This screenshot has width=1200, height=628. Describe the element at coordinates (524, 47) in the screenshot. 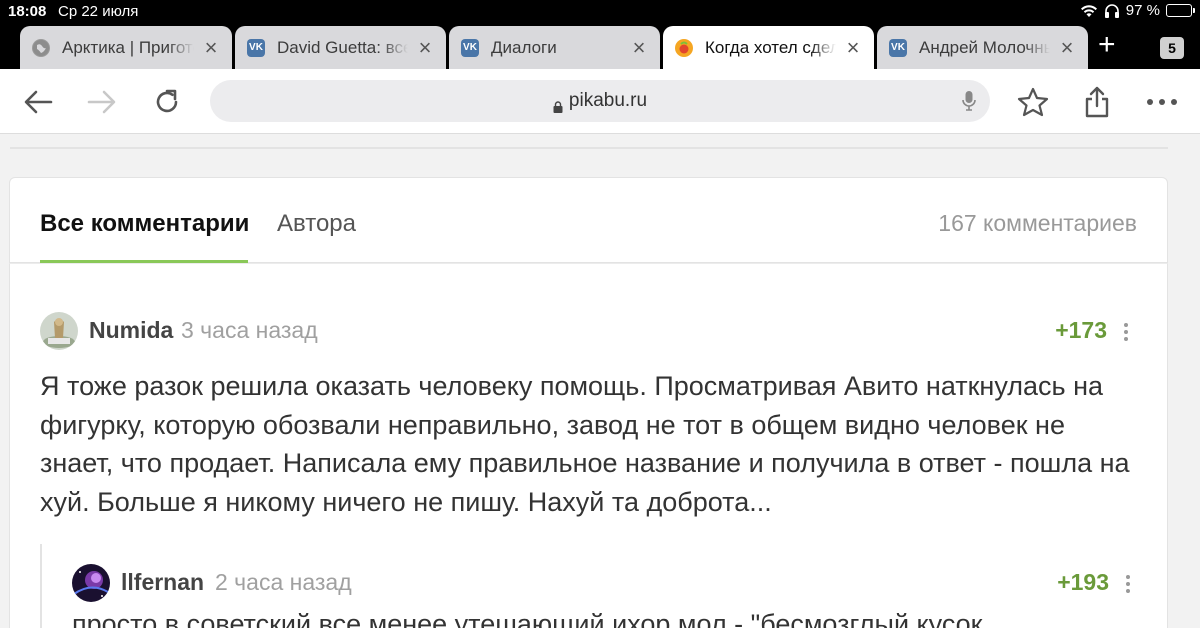

I see `tab-title: Диалоги` at that location.